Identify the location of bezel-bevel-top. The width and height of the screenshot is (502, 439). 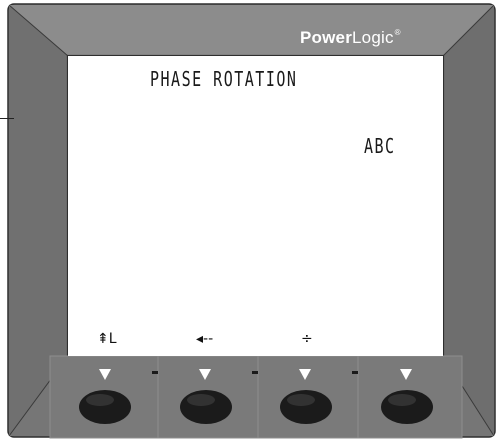
(251, 30).